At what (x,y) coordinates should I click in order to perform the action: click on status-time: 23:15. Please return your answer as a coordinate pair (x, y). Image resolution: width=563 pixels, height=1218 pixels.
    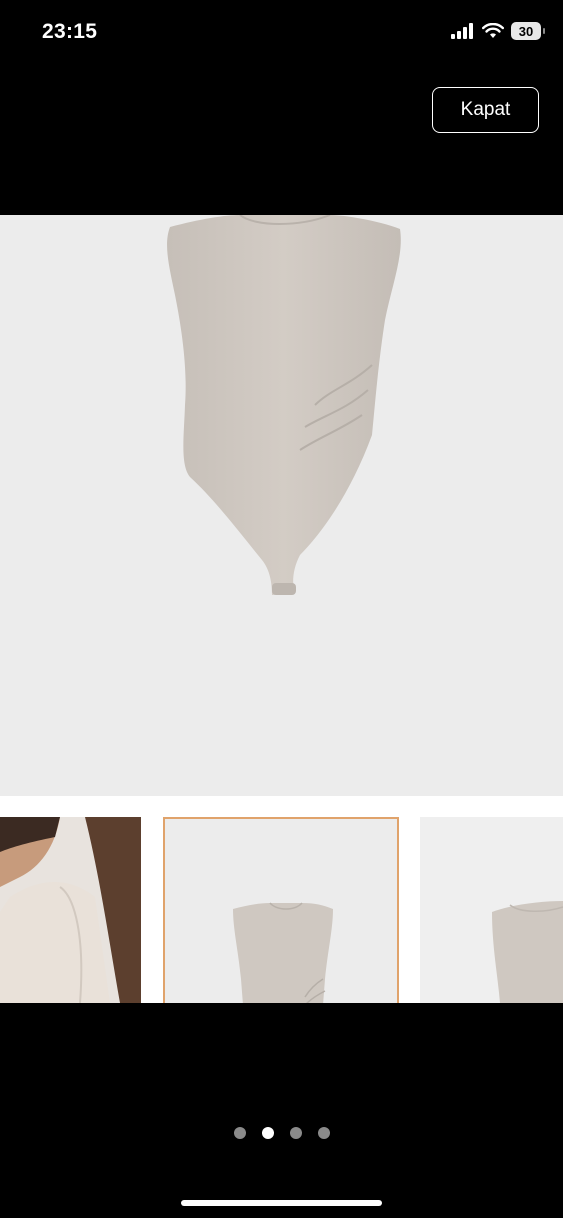
    Looking at the image, I should click on (70, 31).